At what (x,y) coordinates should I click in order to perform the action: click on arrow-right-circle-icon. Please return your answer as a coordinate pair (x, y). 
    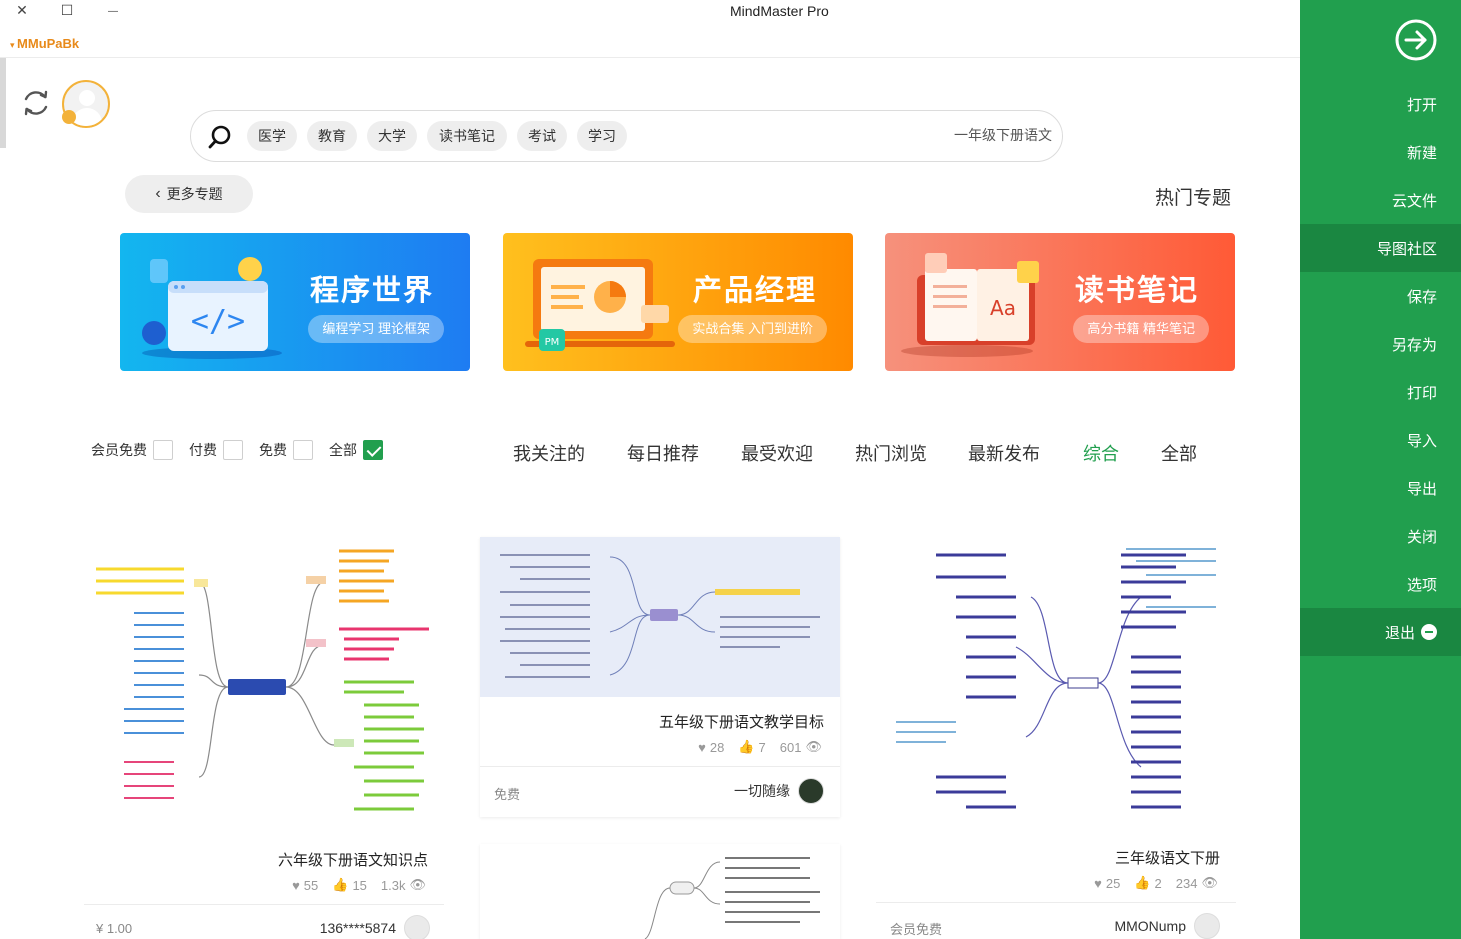
    Looking at the image, I should click on (1415, 40).